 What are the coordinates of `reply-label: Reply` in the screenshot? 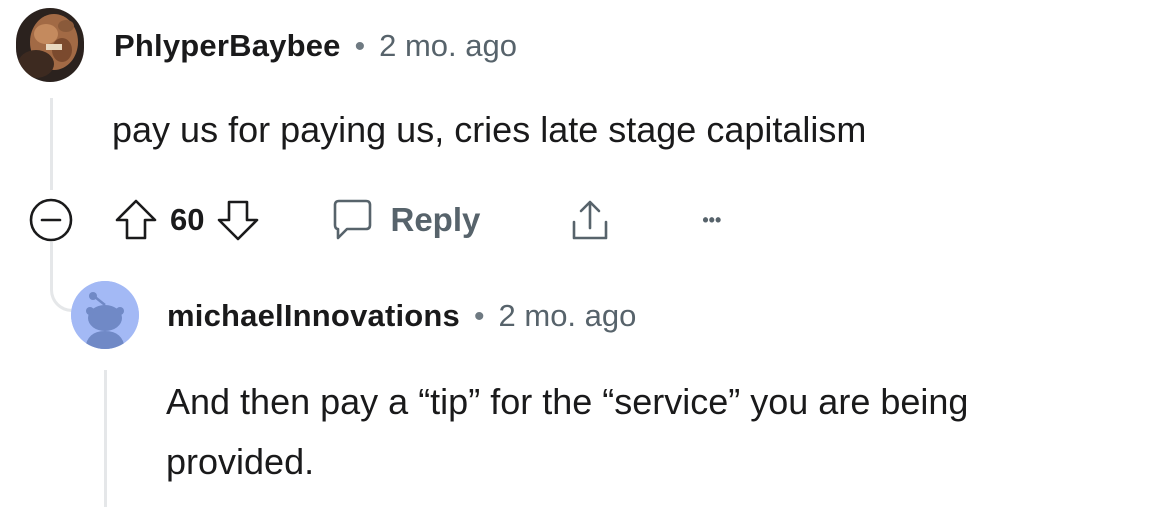 It's located at (435, 219).